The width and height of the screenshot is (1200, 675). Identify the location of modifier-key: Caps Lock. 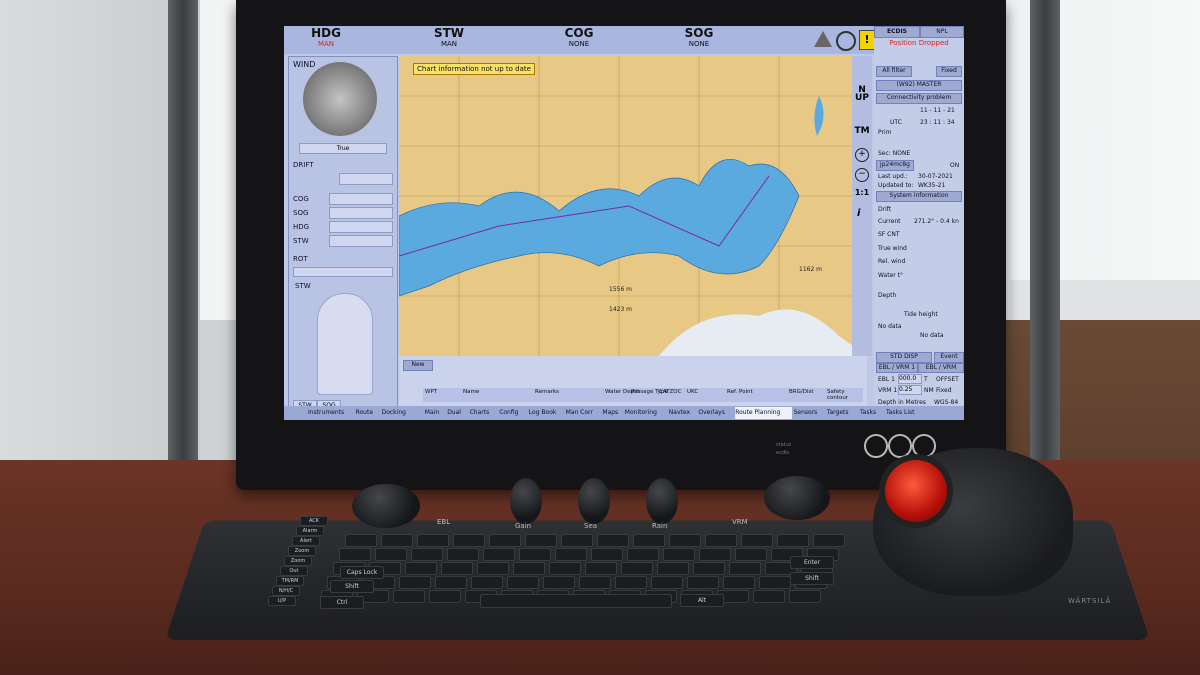
(362, 572).